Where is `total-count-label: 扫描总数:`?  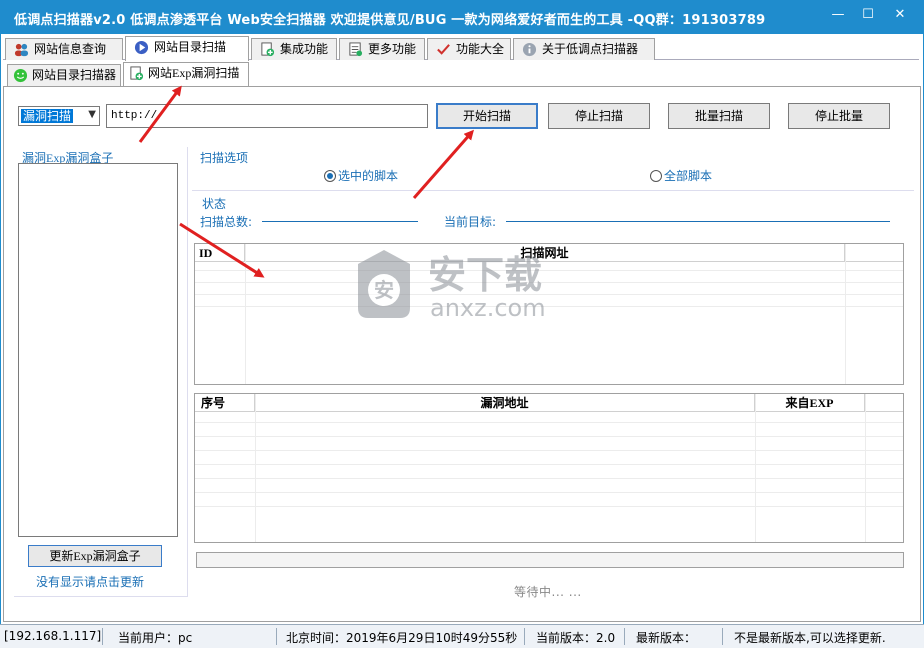 total-count-label: 扫描总数: is located at coordinates (226, 222).